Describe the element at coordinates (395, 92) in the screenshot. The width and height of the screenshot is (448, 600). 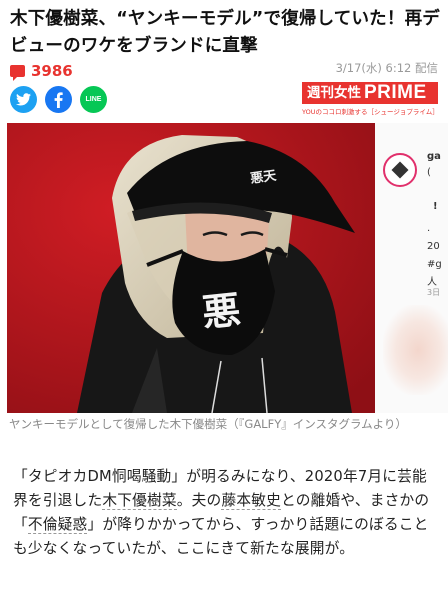
I see `publisher-name-en: PRIME` at that location.